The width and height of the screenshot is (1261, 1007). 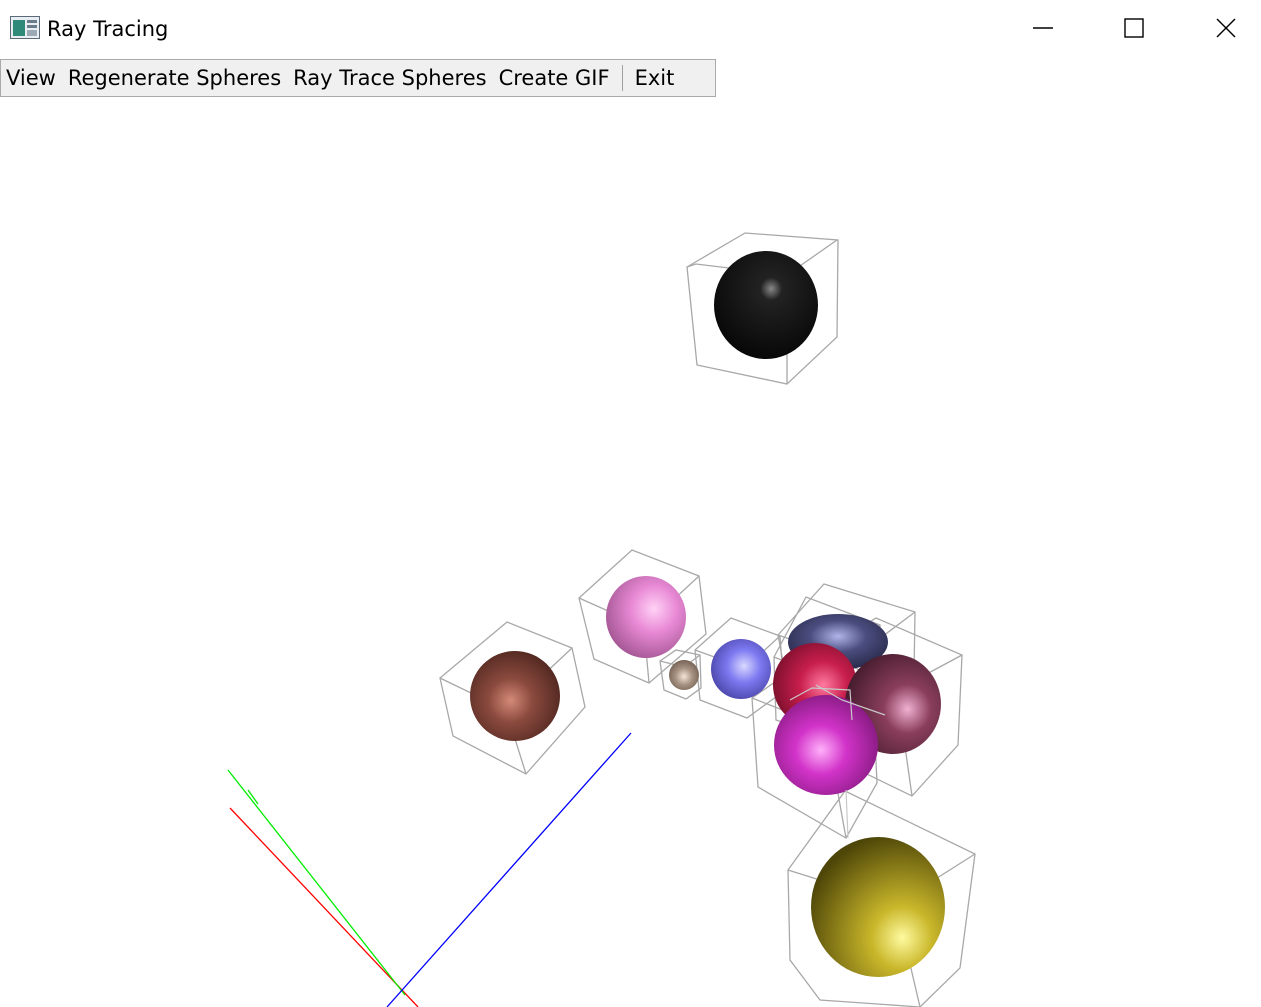 I want to click on menu-ray-trace-spheres: Ray Trace Spheres, so click(x=389, y=78).